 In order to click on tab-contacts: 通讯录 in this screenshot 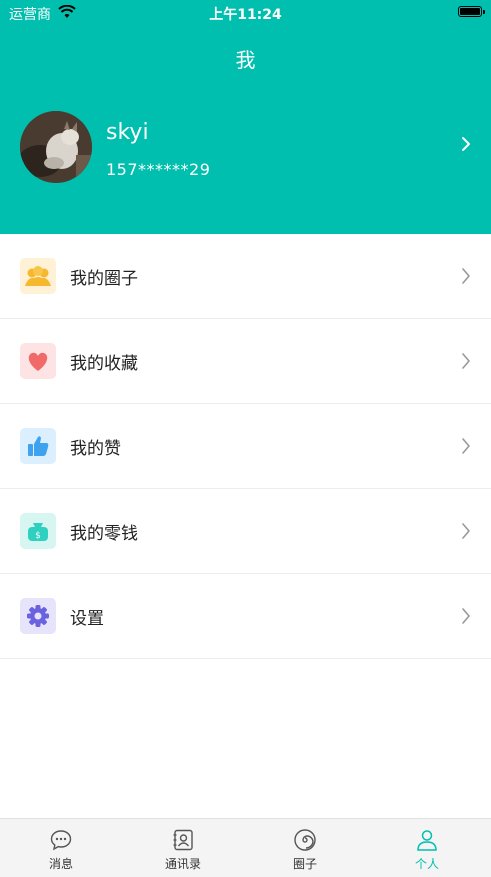, I will do `click(183, 848)`.